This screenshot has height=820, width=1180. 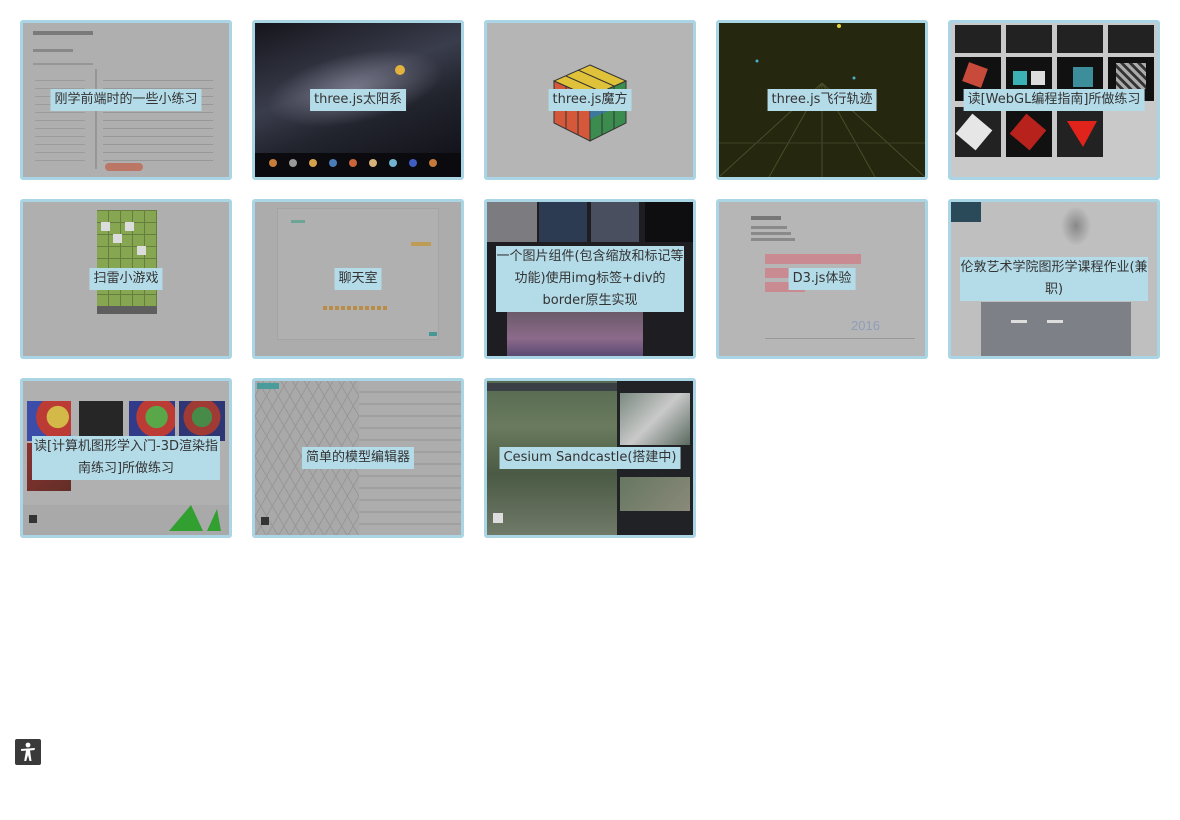 I want to click on project-label: D3.js体验, so click(x=822, y=279).